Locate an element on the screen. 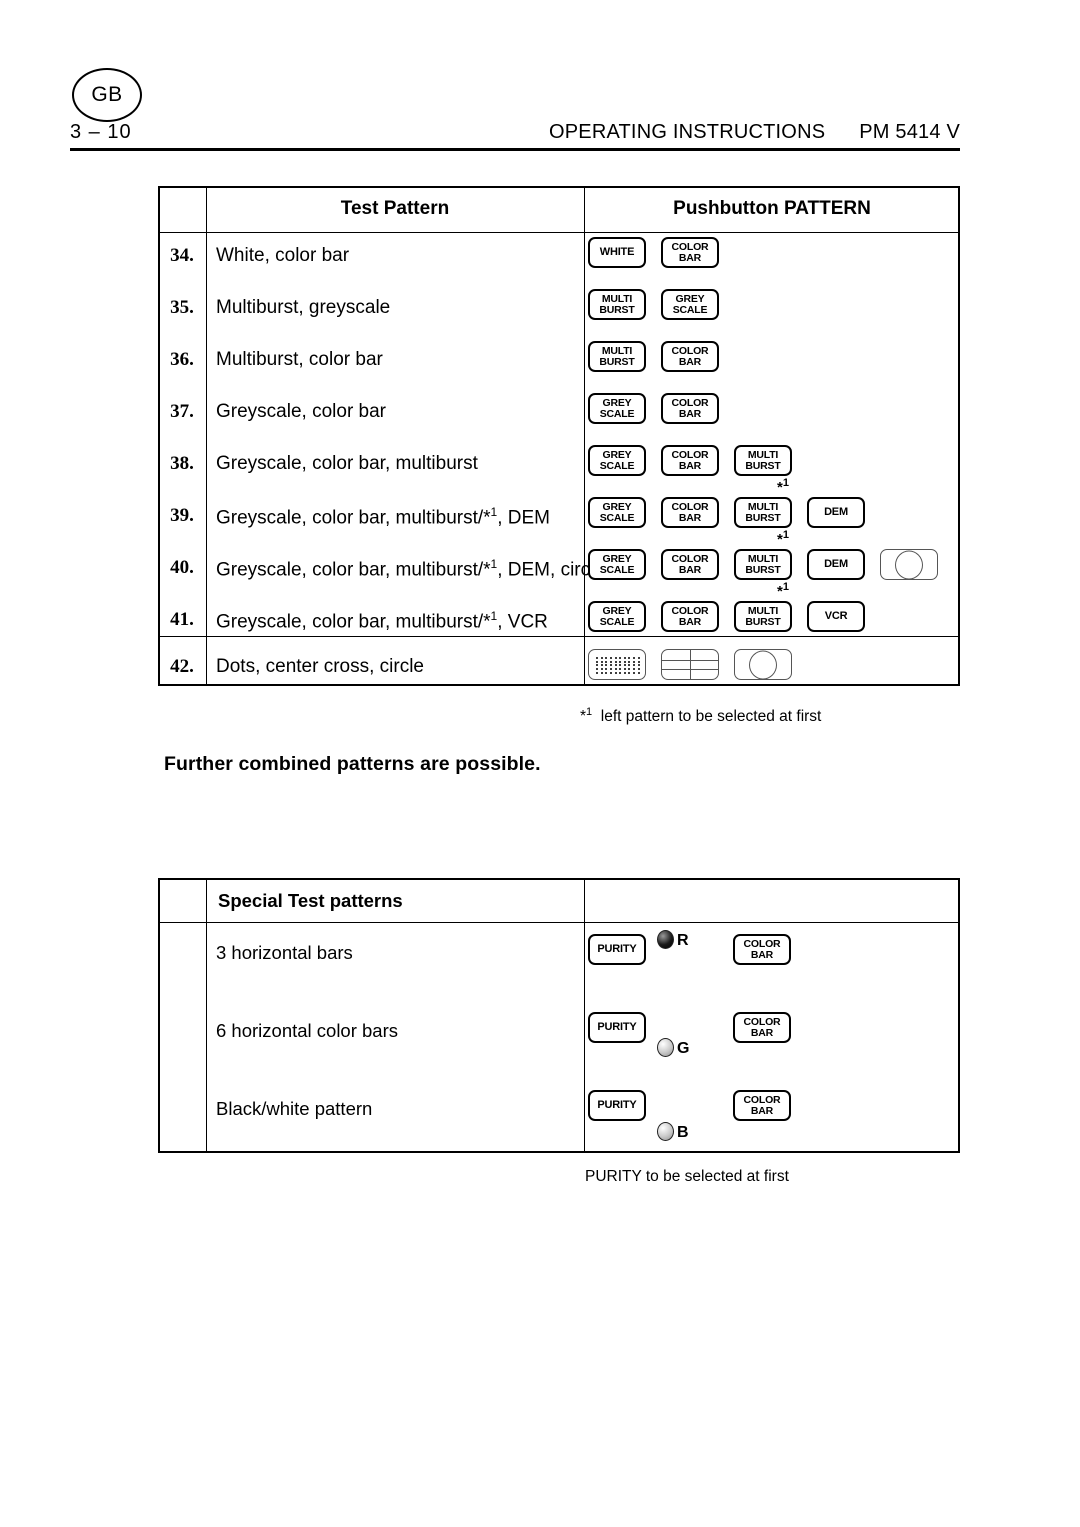 Image resolution: width=1080 pixels, height=1527 pixels. row-label-36: Multiburst, color bar is located at coordinates (299, 359).